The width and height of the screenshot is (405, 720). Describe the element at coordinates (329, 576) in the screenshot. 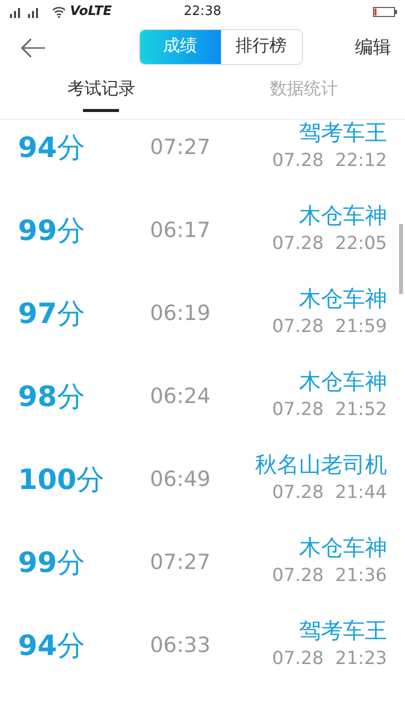

I see `record-date: 07.28 21:36` at that location.